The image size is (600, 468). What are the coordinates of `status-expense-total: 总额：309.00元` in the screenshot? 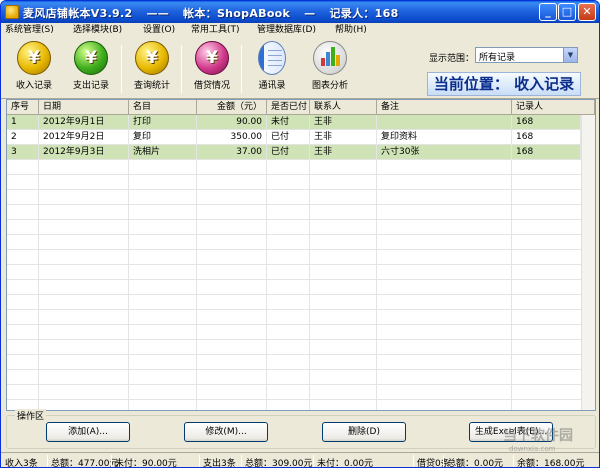 It's located at (279, 463).